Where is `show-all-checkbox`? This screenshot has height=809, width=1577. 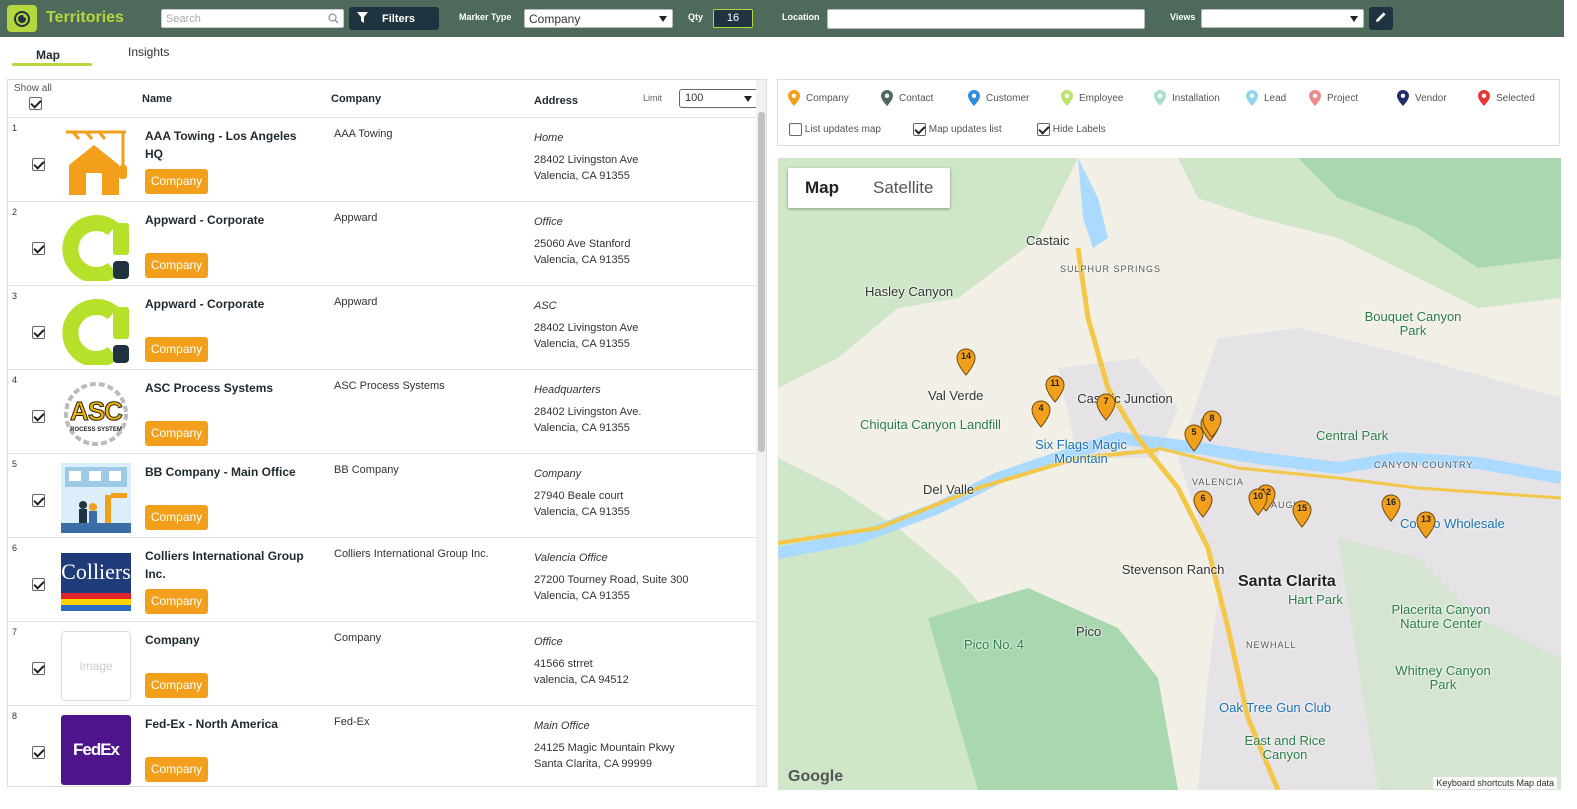
show-all-checkbox is located at coordinates (35, 103).